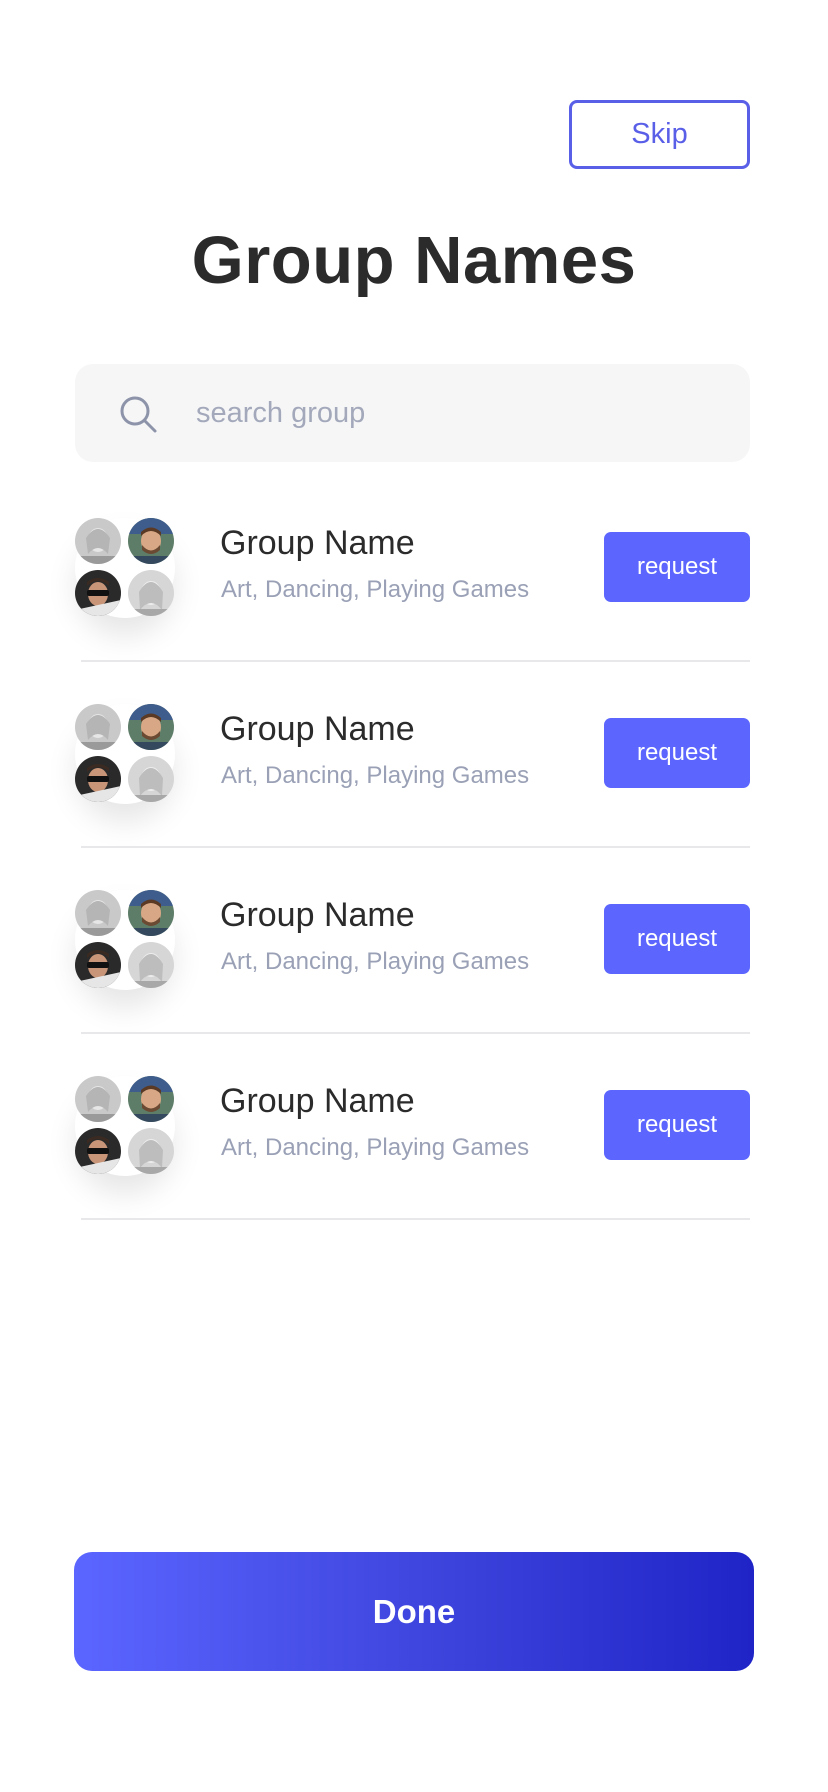 The width and height of the screenshot is (828, 1792). I want to click on skip-button: Skip, so click(659, 134).